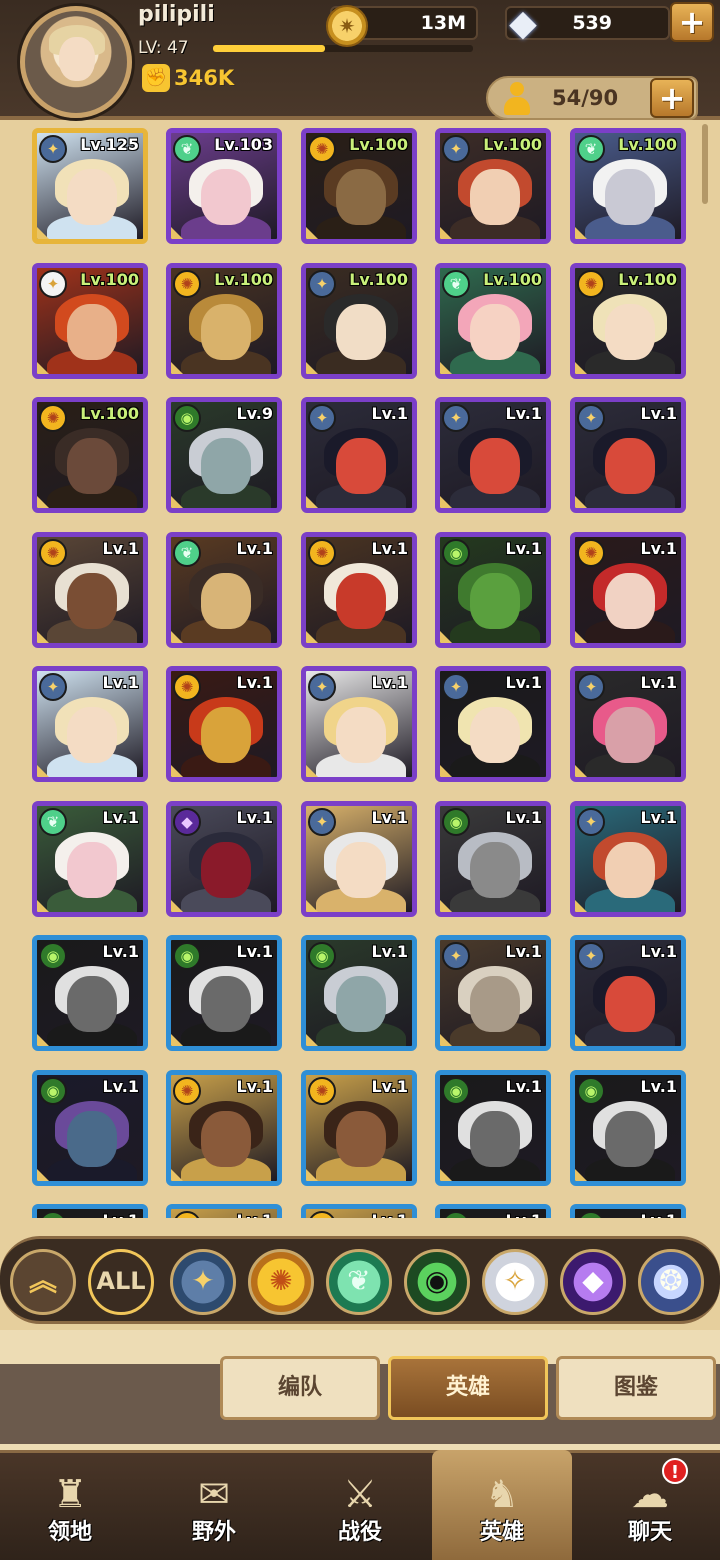 Image resolution: width=720 pixels, height=1560 pixels. Describe the element at coordinates (671, 1282) in the screenshot. I see `filter-dimensional-icon: ❂` at that location.